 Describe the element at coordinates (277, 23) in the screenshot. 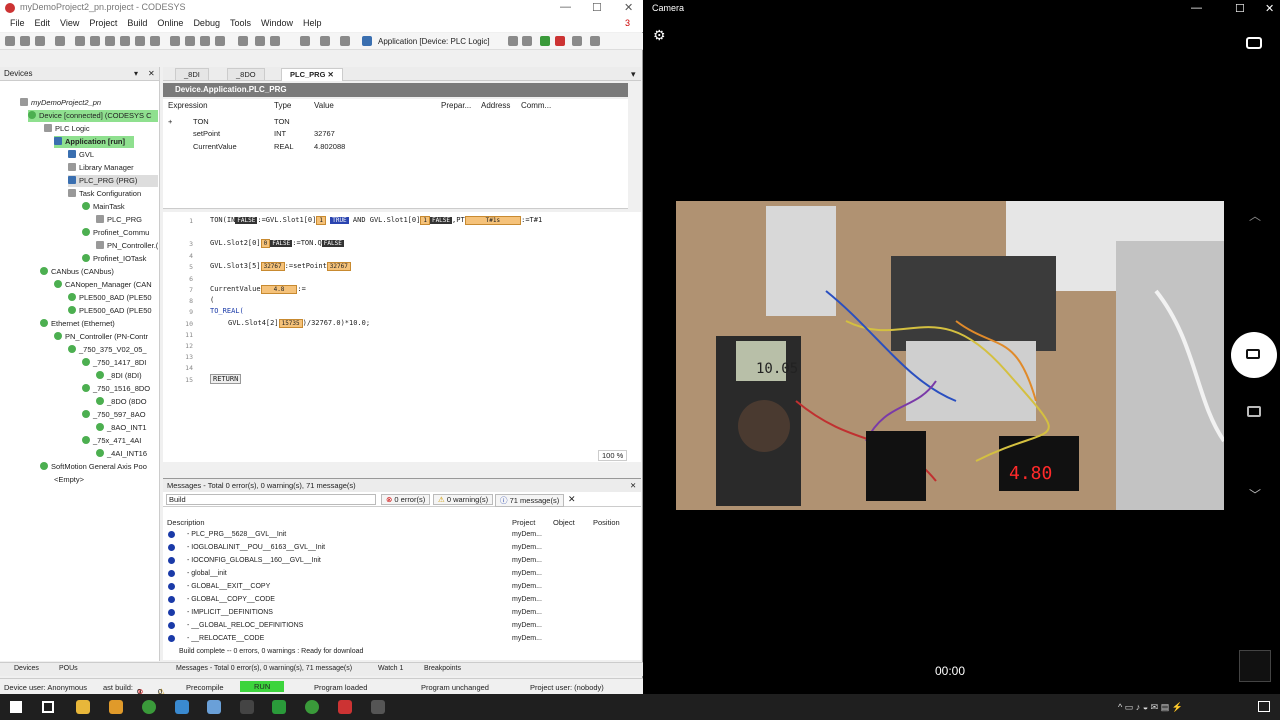

I see `menu-window: Window` at that location.